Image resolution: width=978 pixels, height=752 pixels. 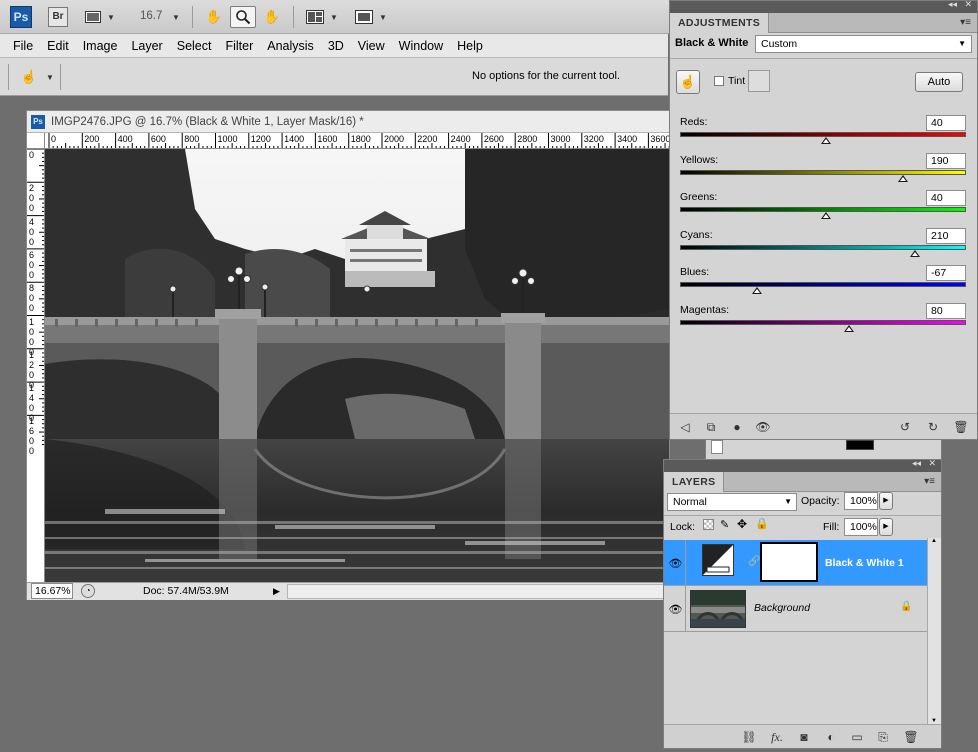 What do you see at coordinates (290, 46) in the screenshot?
I see `menu-analysis: Analysis` at bounding box center [290, 46].